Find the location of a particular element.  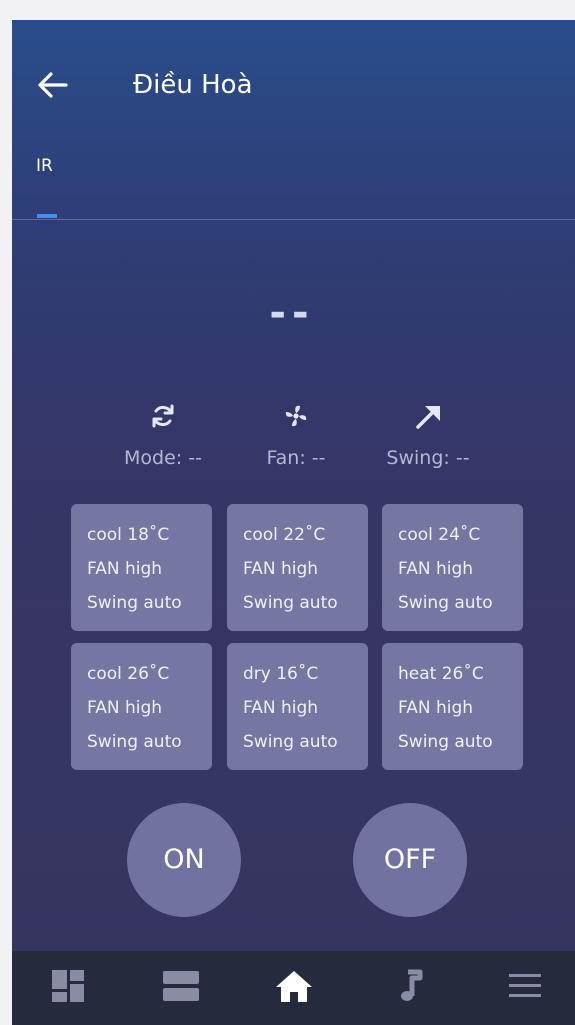

tab-active-indicator is located at coordinates (47, 216).